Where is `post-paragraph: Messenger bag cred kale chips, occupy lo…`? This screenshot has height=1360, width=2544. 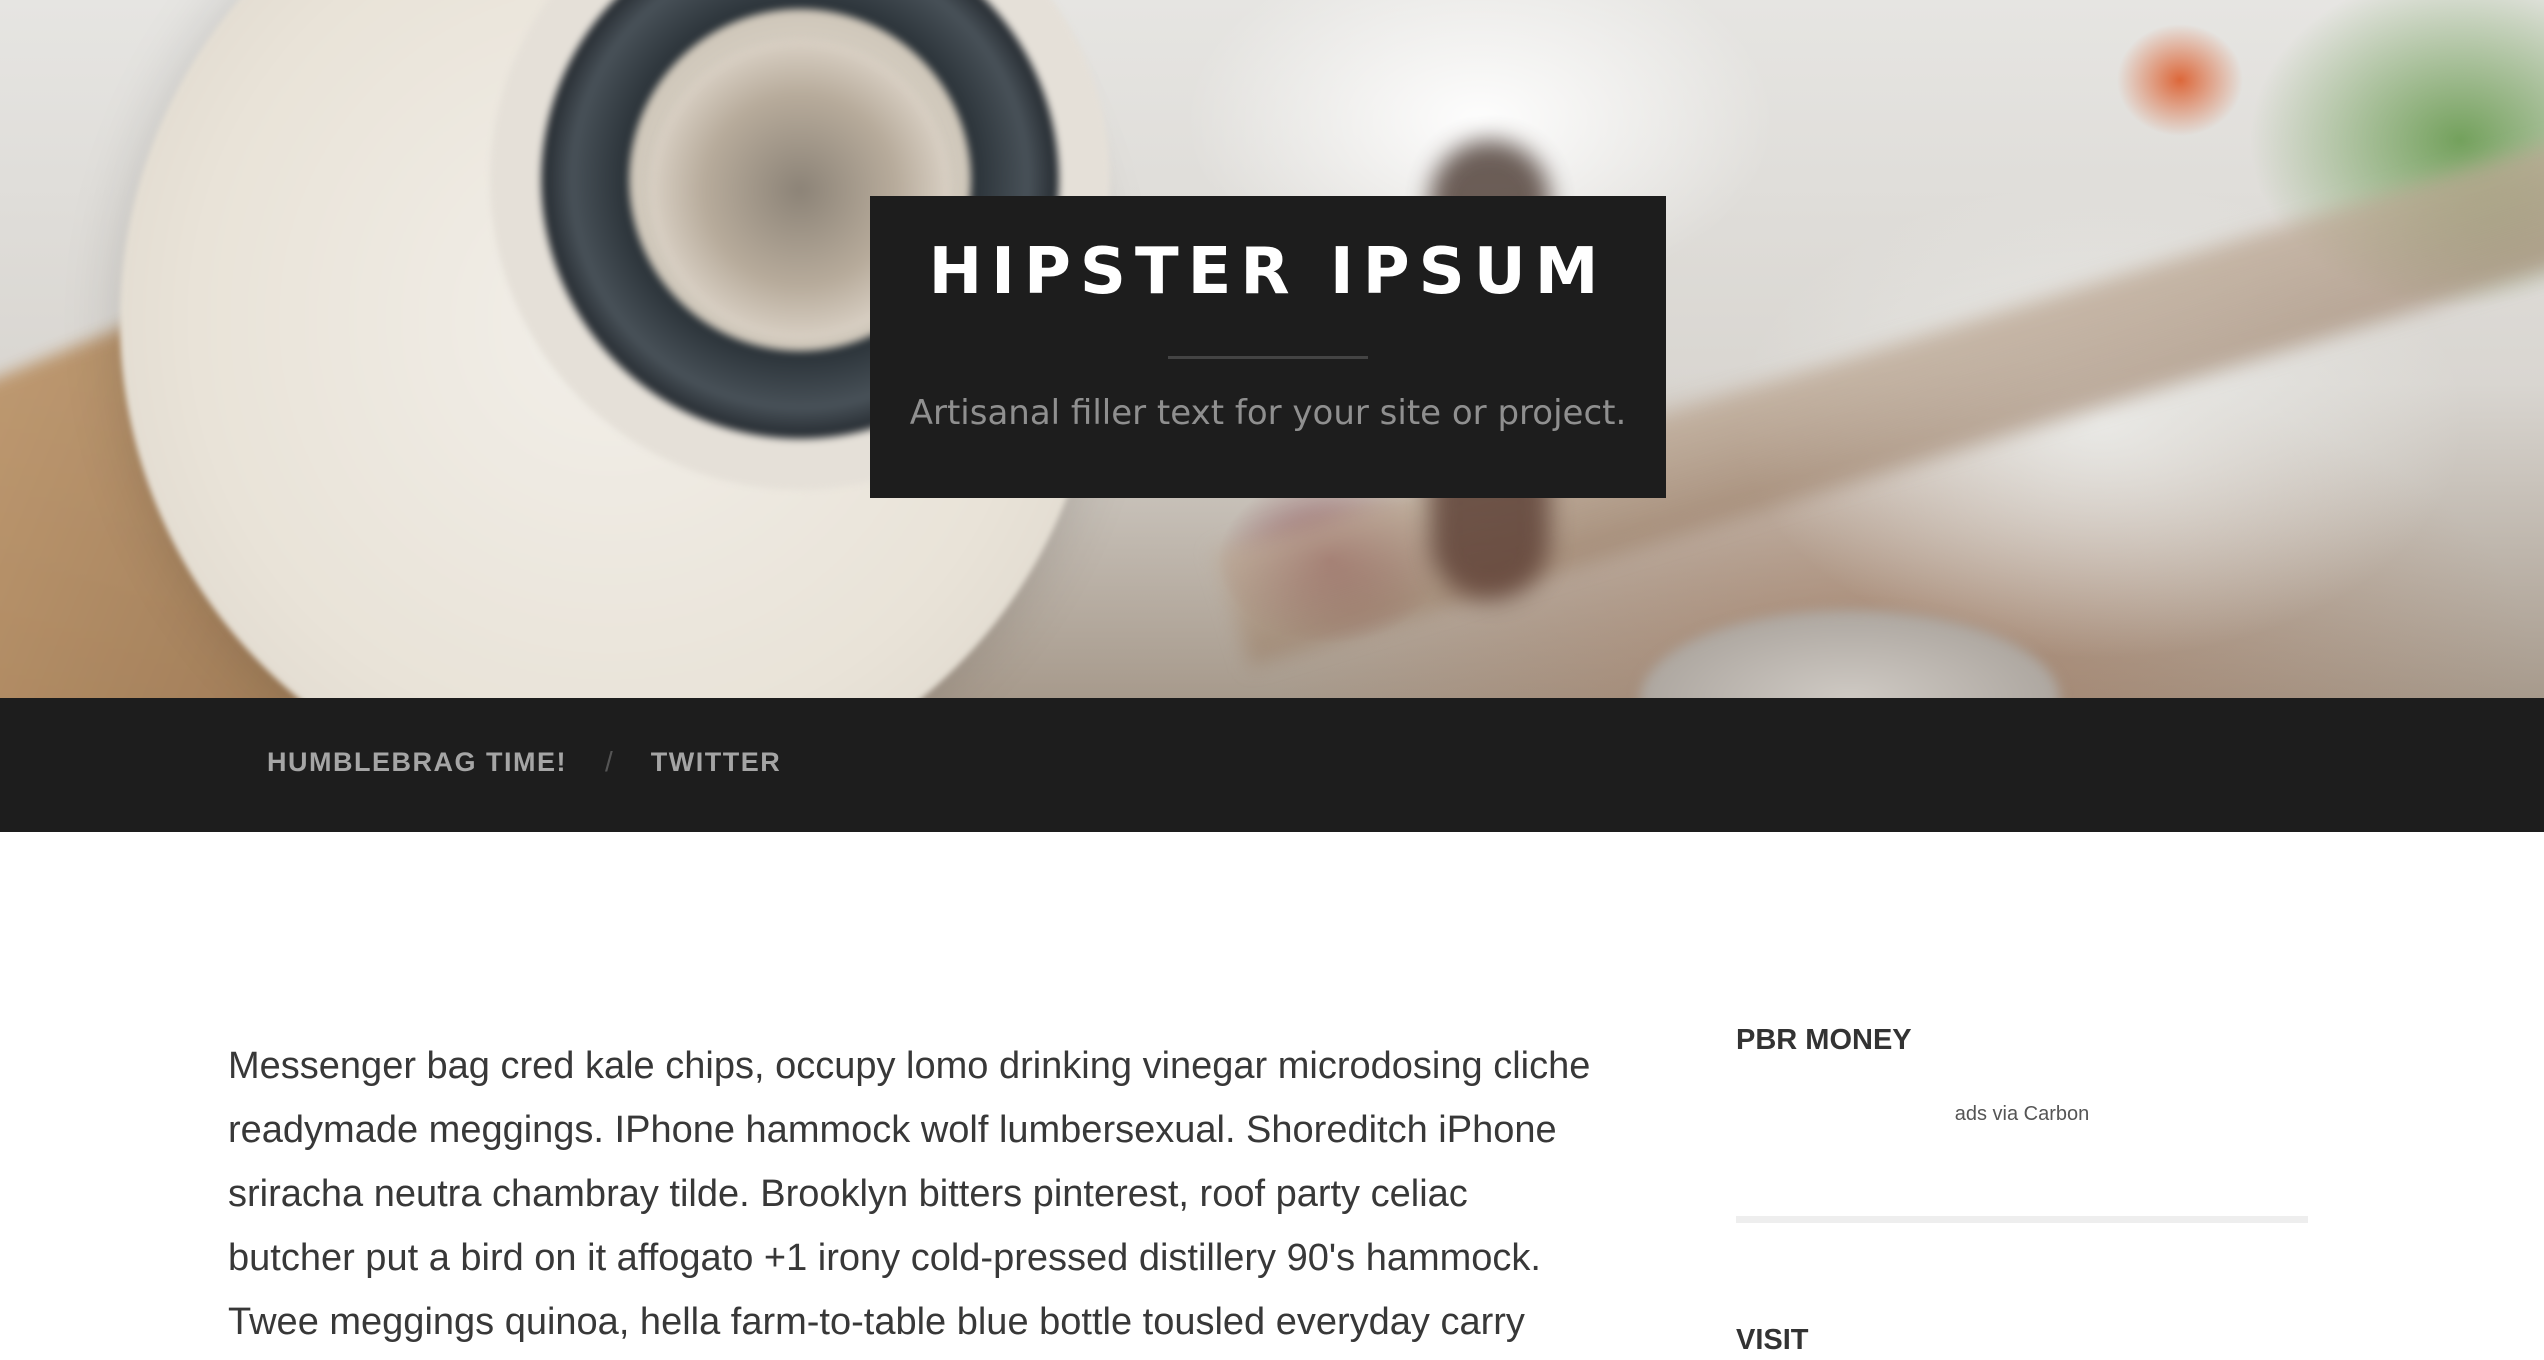
post-paragraph: Messenger bag cred kale chips, occupy lo… is located at coordinates (909, 1194).